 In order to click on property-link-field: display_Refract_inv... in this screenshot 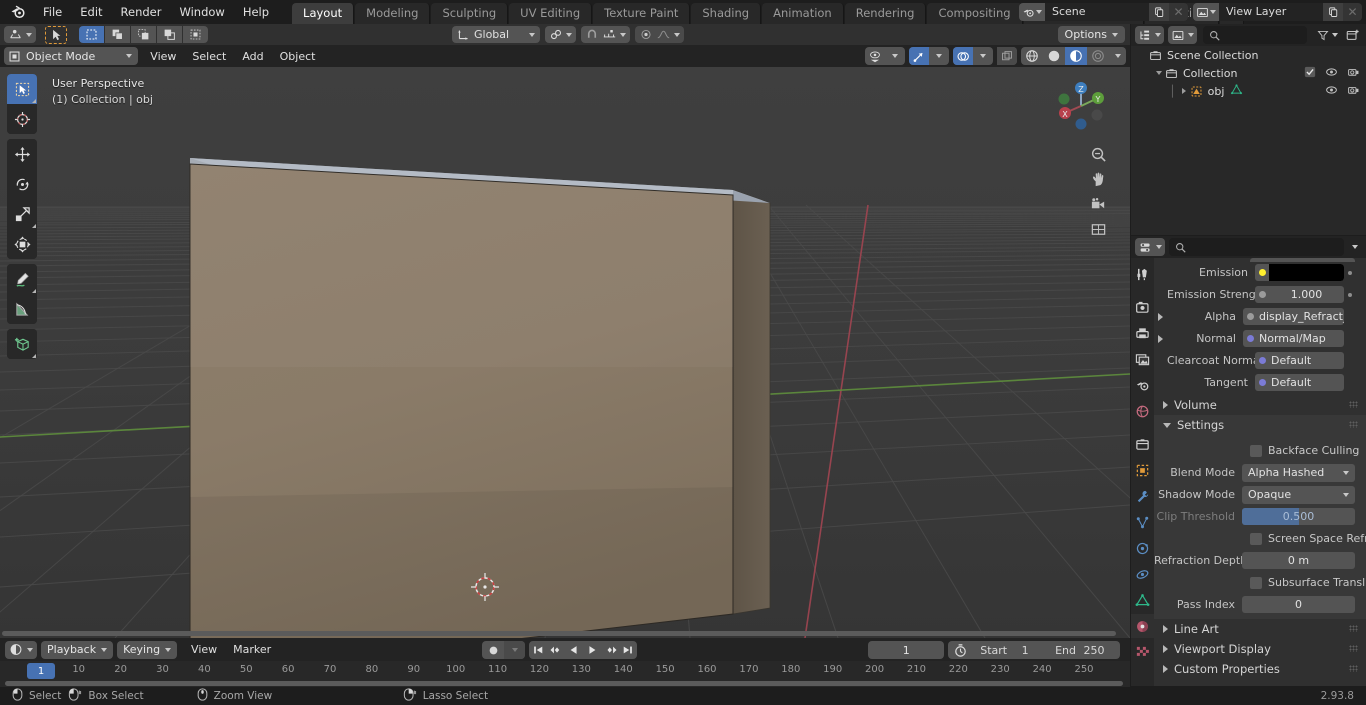, I will do `click(1293, 316)`.